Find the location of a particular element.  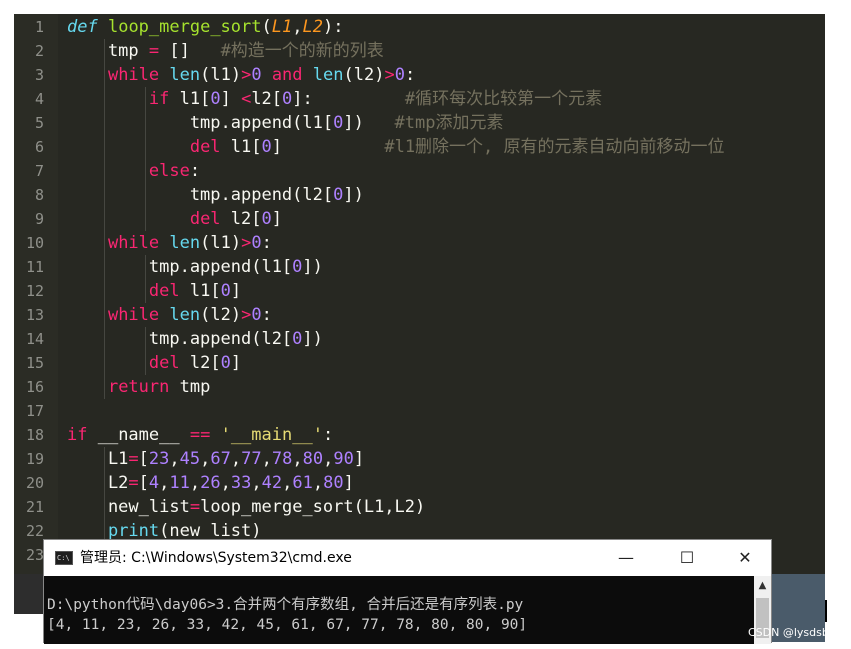

line-number: 9 is located at coordinates (39, 219).